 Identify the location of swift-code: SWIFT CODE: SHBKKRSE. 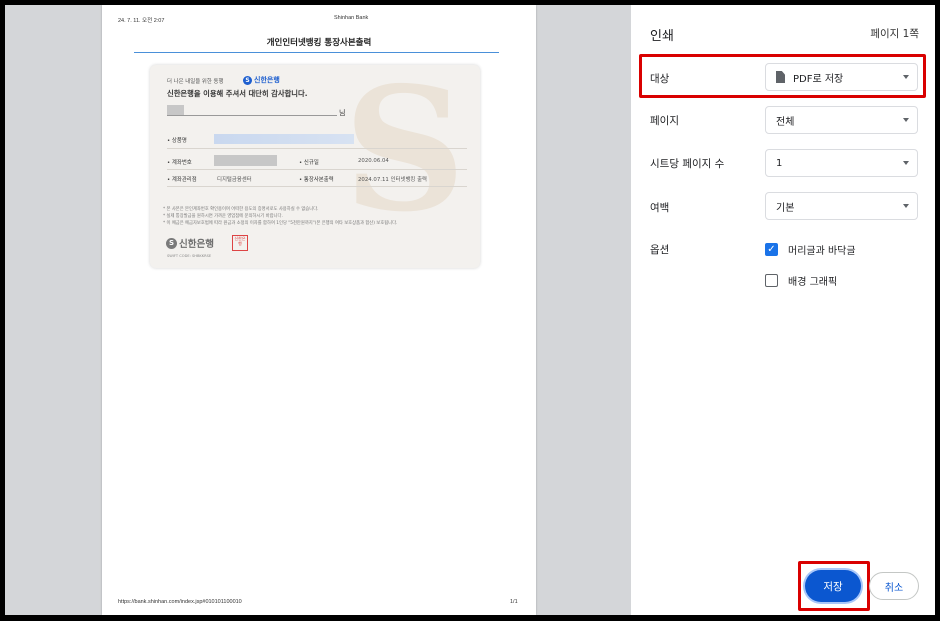
(189, 256).